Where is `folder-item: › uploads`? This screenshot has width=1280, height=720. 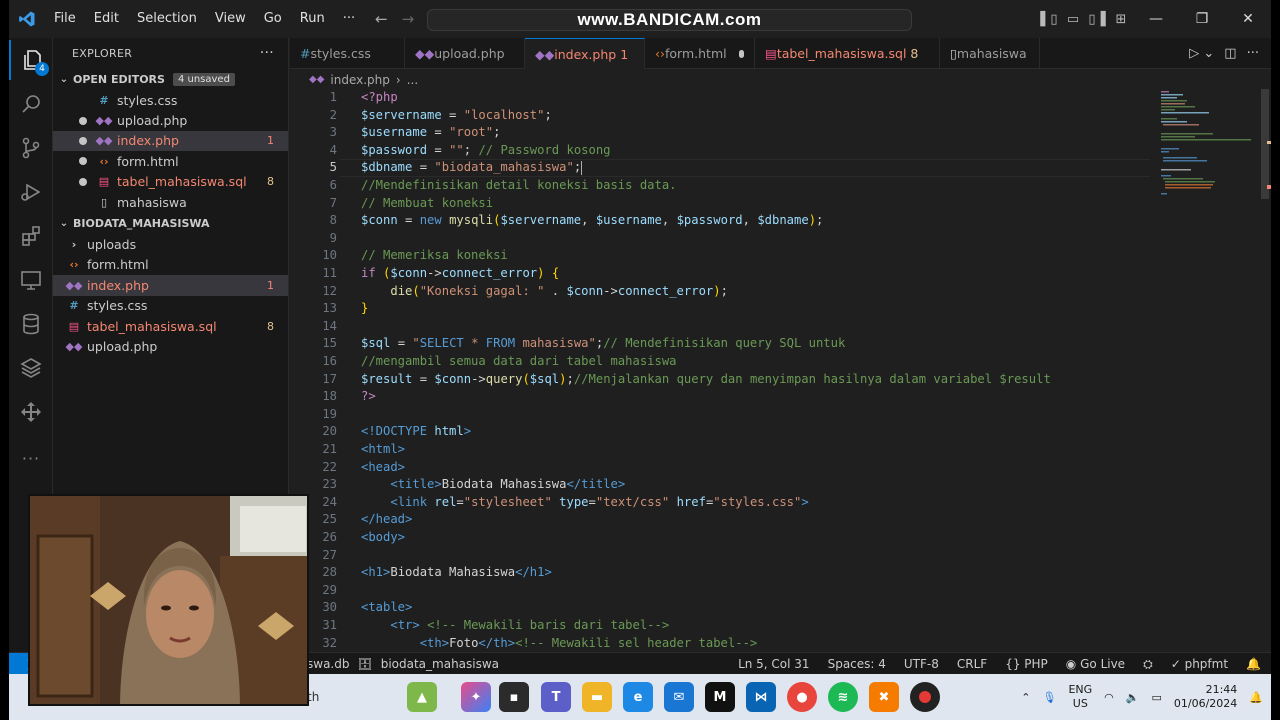 folder-item: › uploads is located at coordinates (170, 244).